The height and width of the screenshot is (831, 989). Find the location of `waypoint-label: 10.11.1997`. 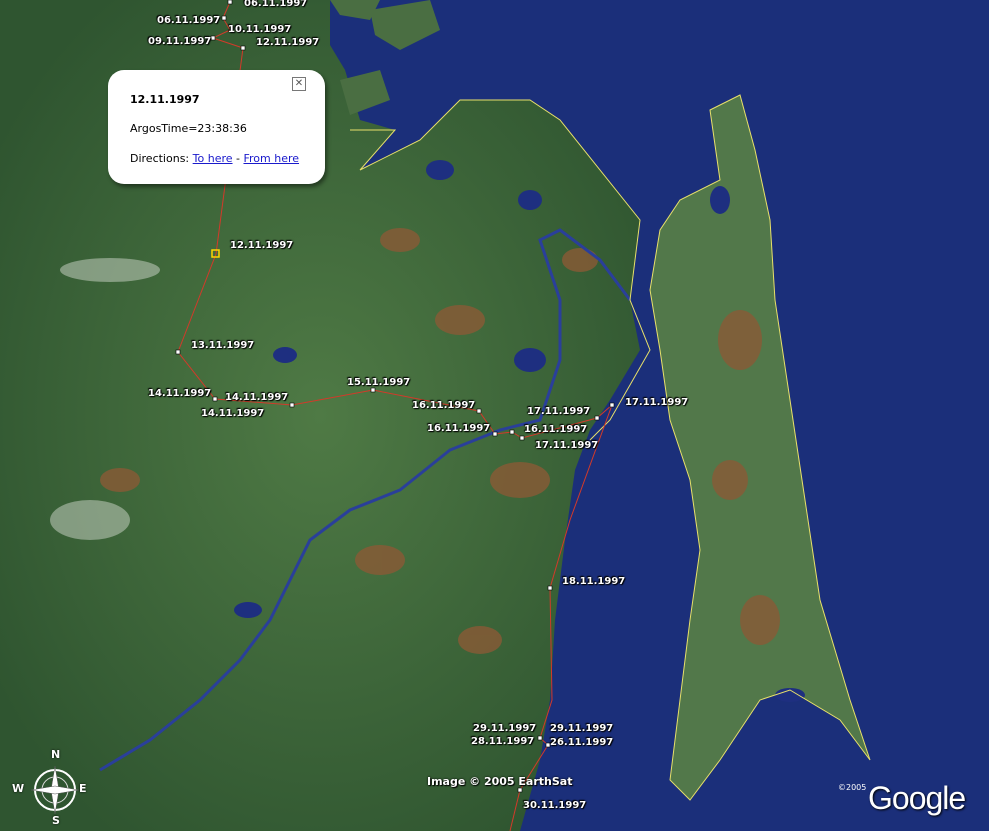

waypoint-label: 10.11.1997 is located at coordinates (259, 29).